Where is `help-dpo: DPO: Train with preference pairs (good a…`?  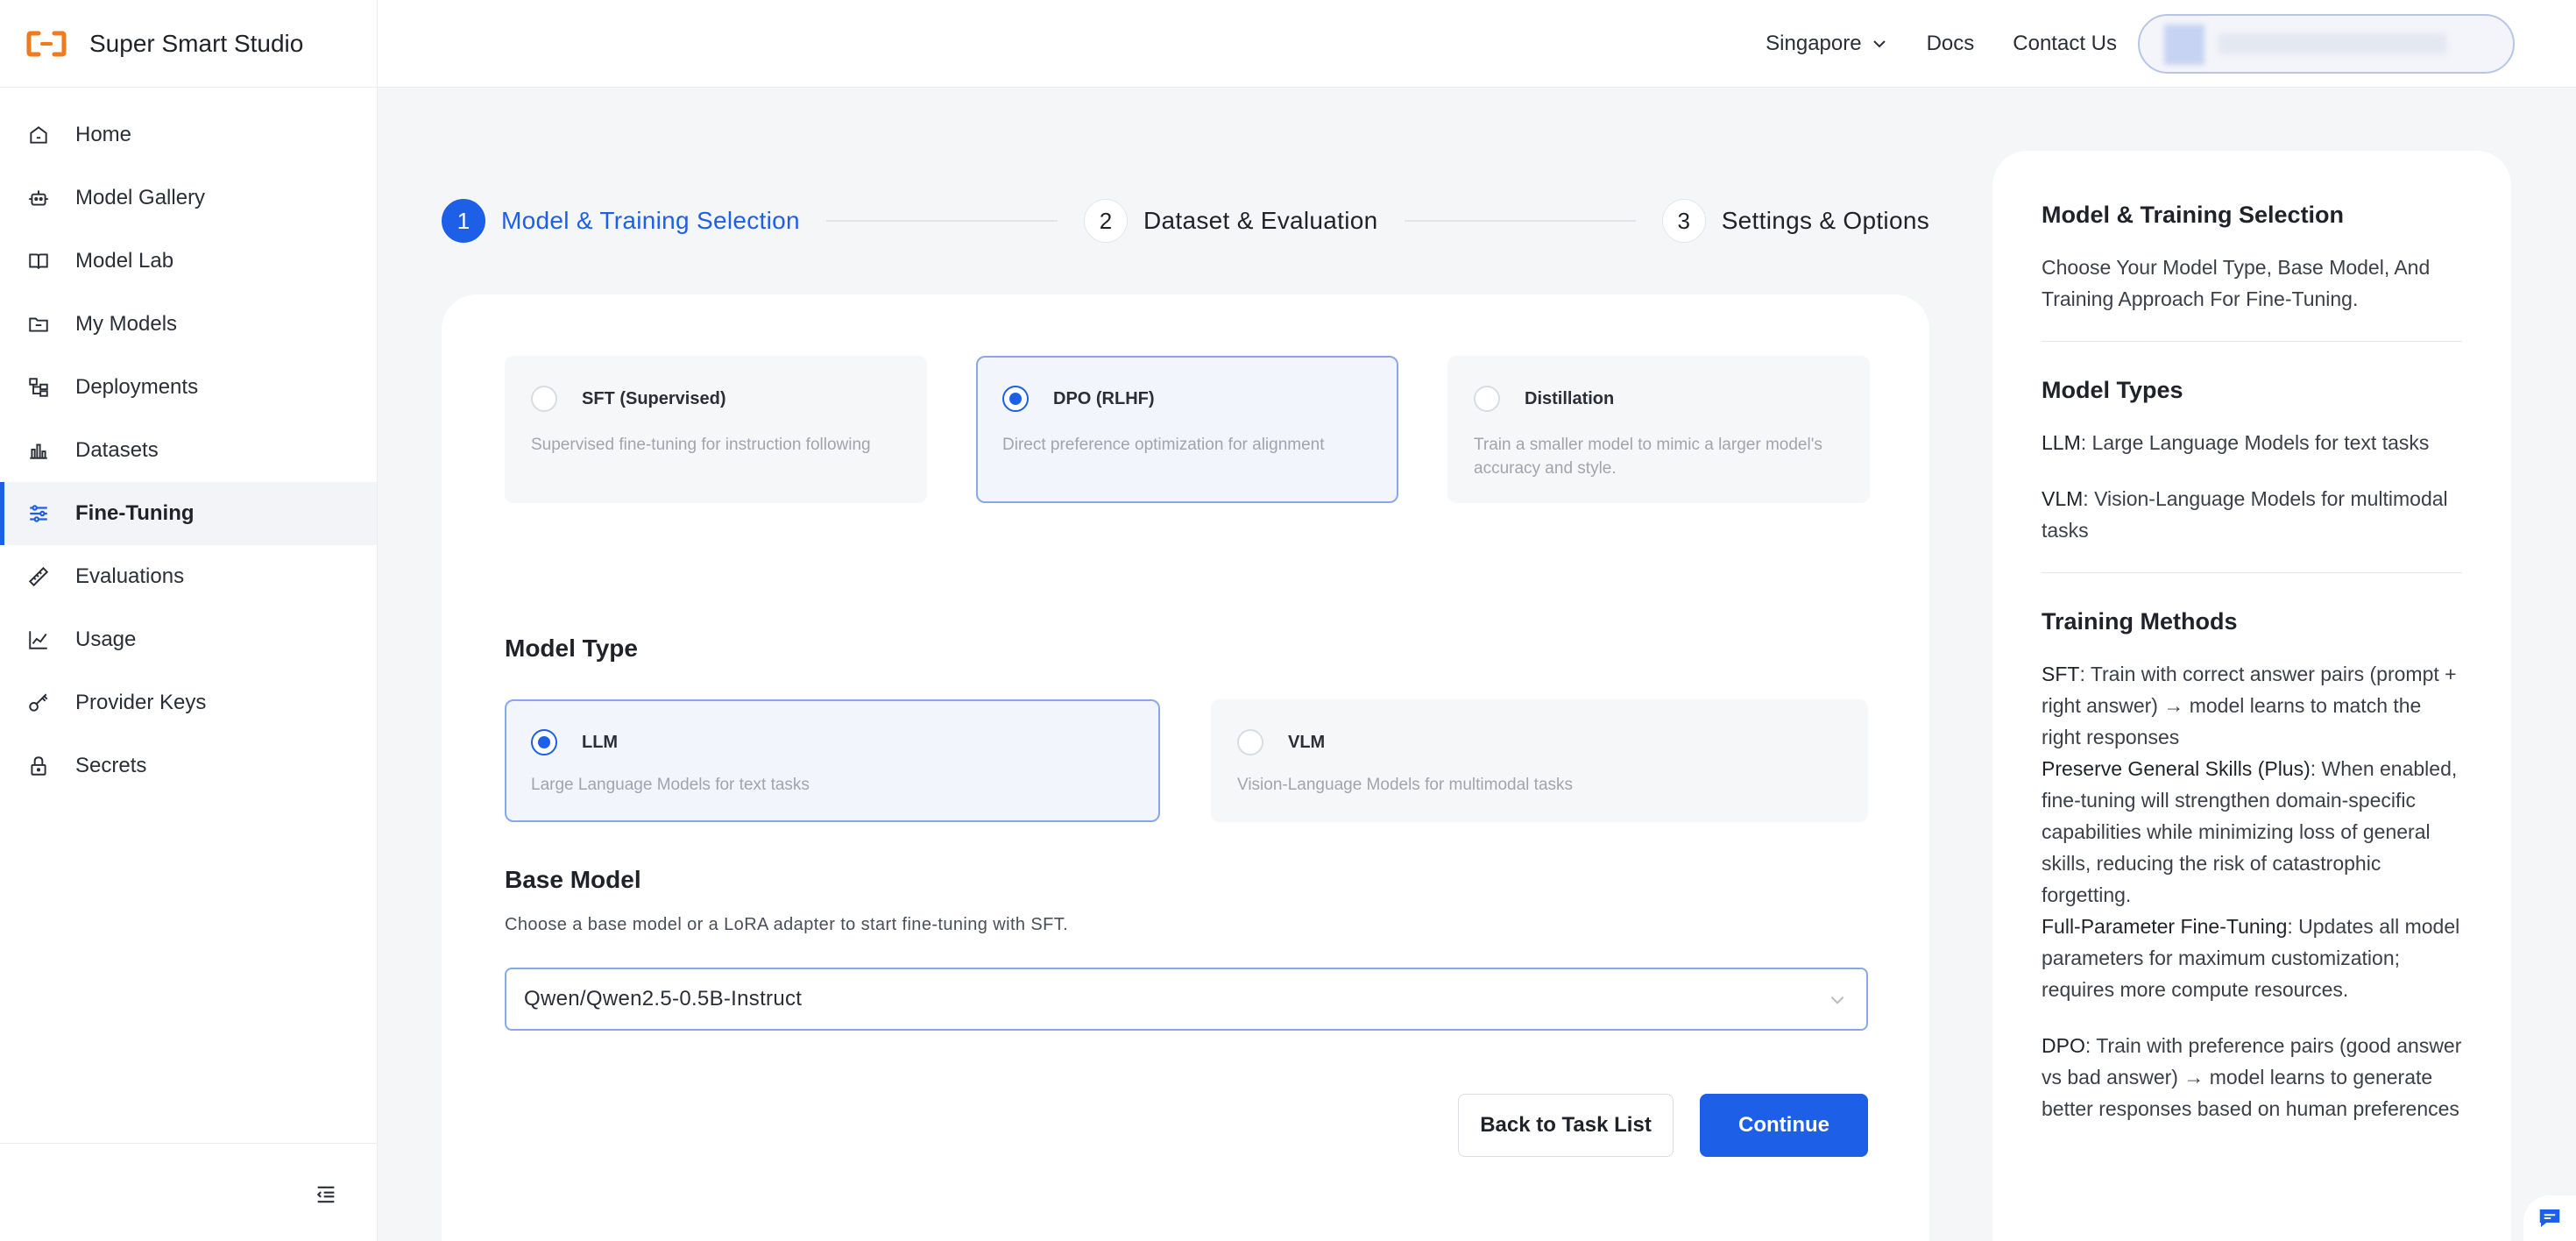 help-dpo: DPO: Train with preference pairs (good a… is located at coordinates (2252, 1077).